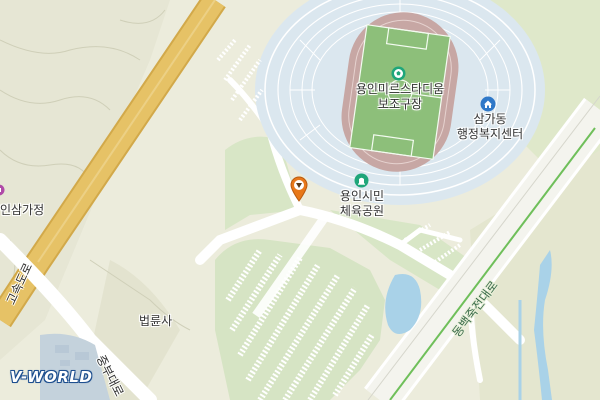 The image size is (600, 400). What do you see at coordinates (51, 377) in the screenshot?
I see `vworld-logo: V-WORLD` at bounding box center [51, 377].